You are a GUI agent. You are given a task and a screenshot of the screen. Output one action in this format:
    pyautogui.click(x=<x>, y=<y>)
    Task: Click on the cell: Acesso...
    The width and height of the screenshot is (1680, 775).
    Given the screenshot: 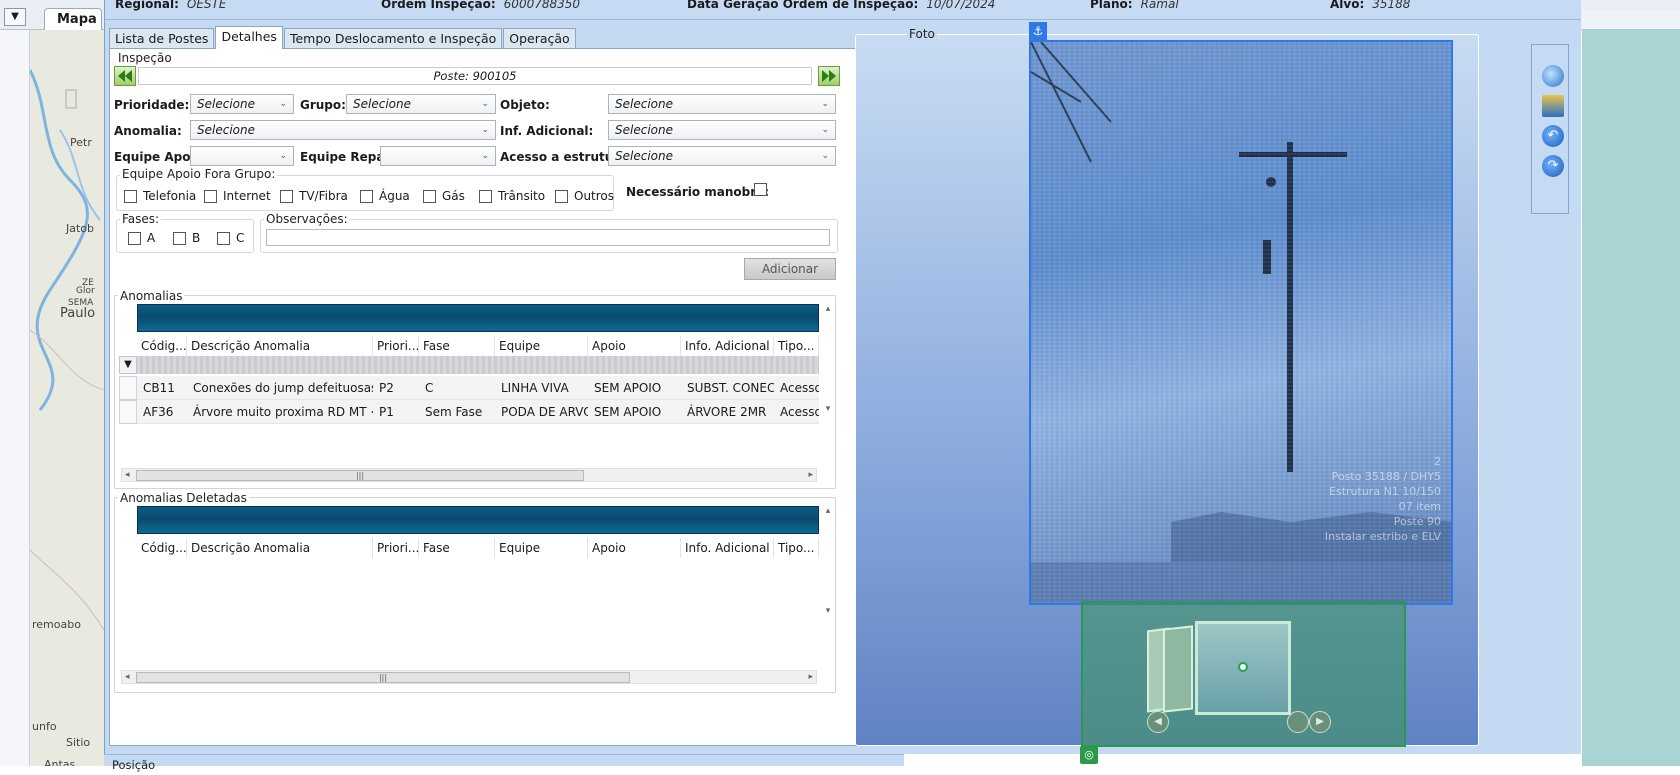 What is the action you would take?
    pyautogui.click(x=799, y=412)
    